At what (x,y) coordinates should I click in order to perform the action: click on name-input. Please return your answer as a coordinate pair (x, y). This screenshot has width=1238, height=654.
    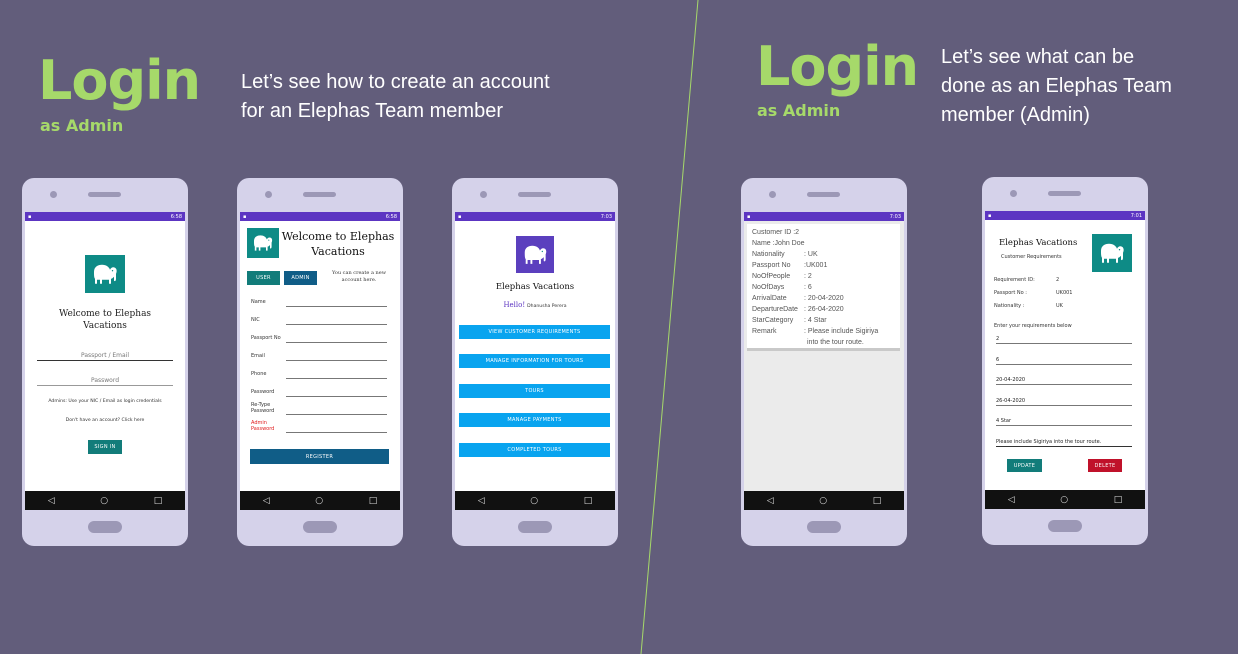
    Looking at the image, I should click on (336, 302).